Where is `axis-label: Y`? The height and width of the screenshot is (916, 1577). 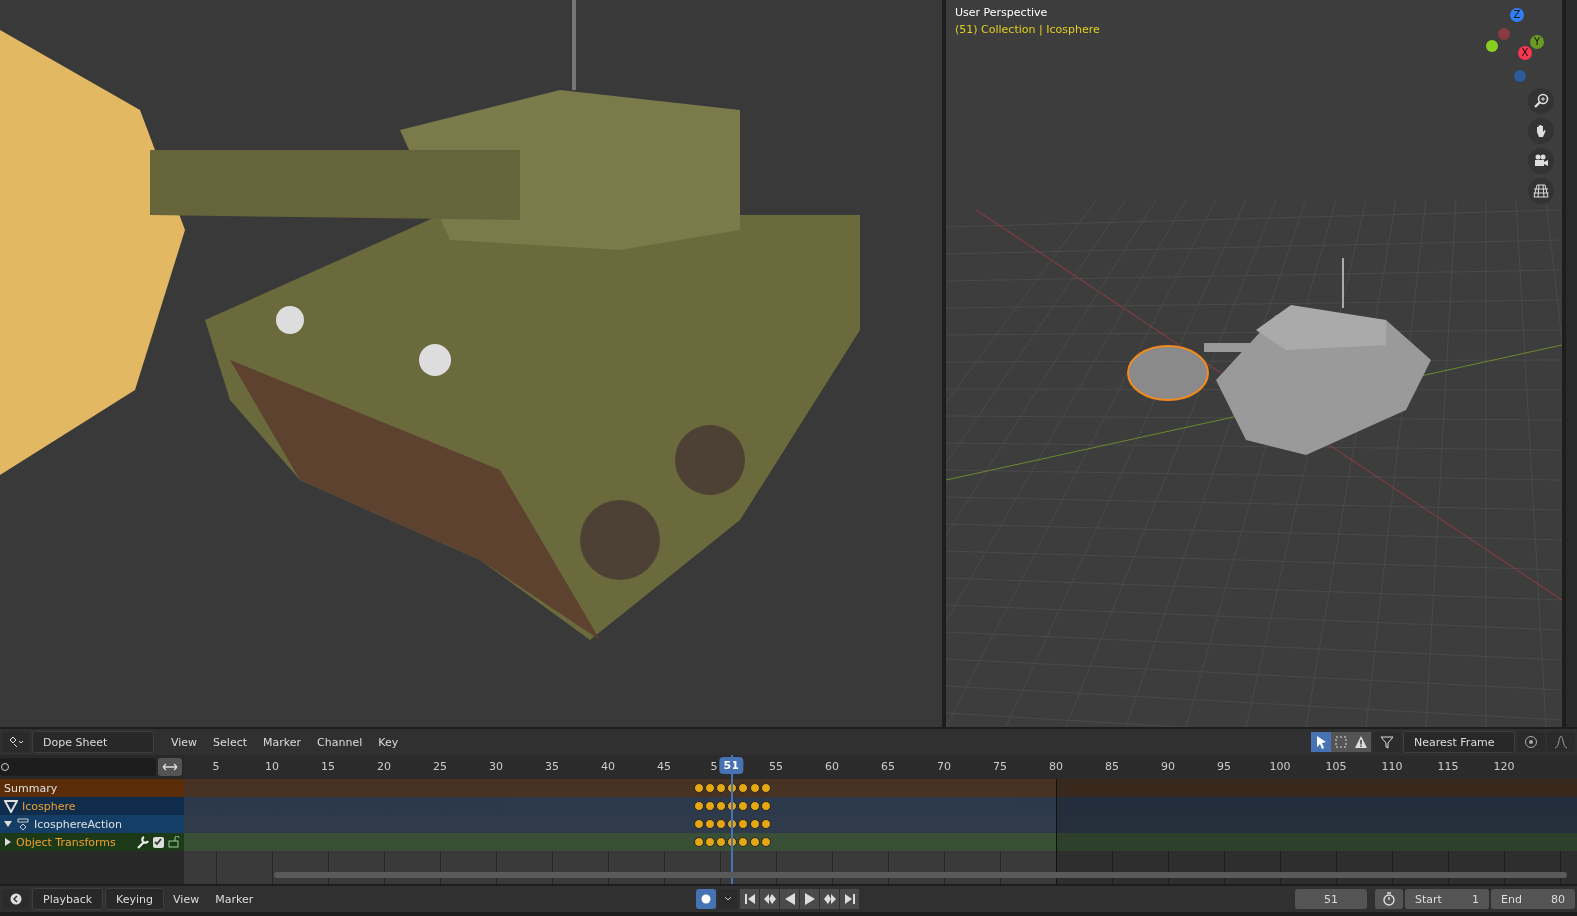 axis-label: Y is located at coordinates (1537, 42).